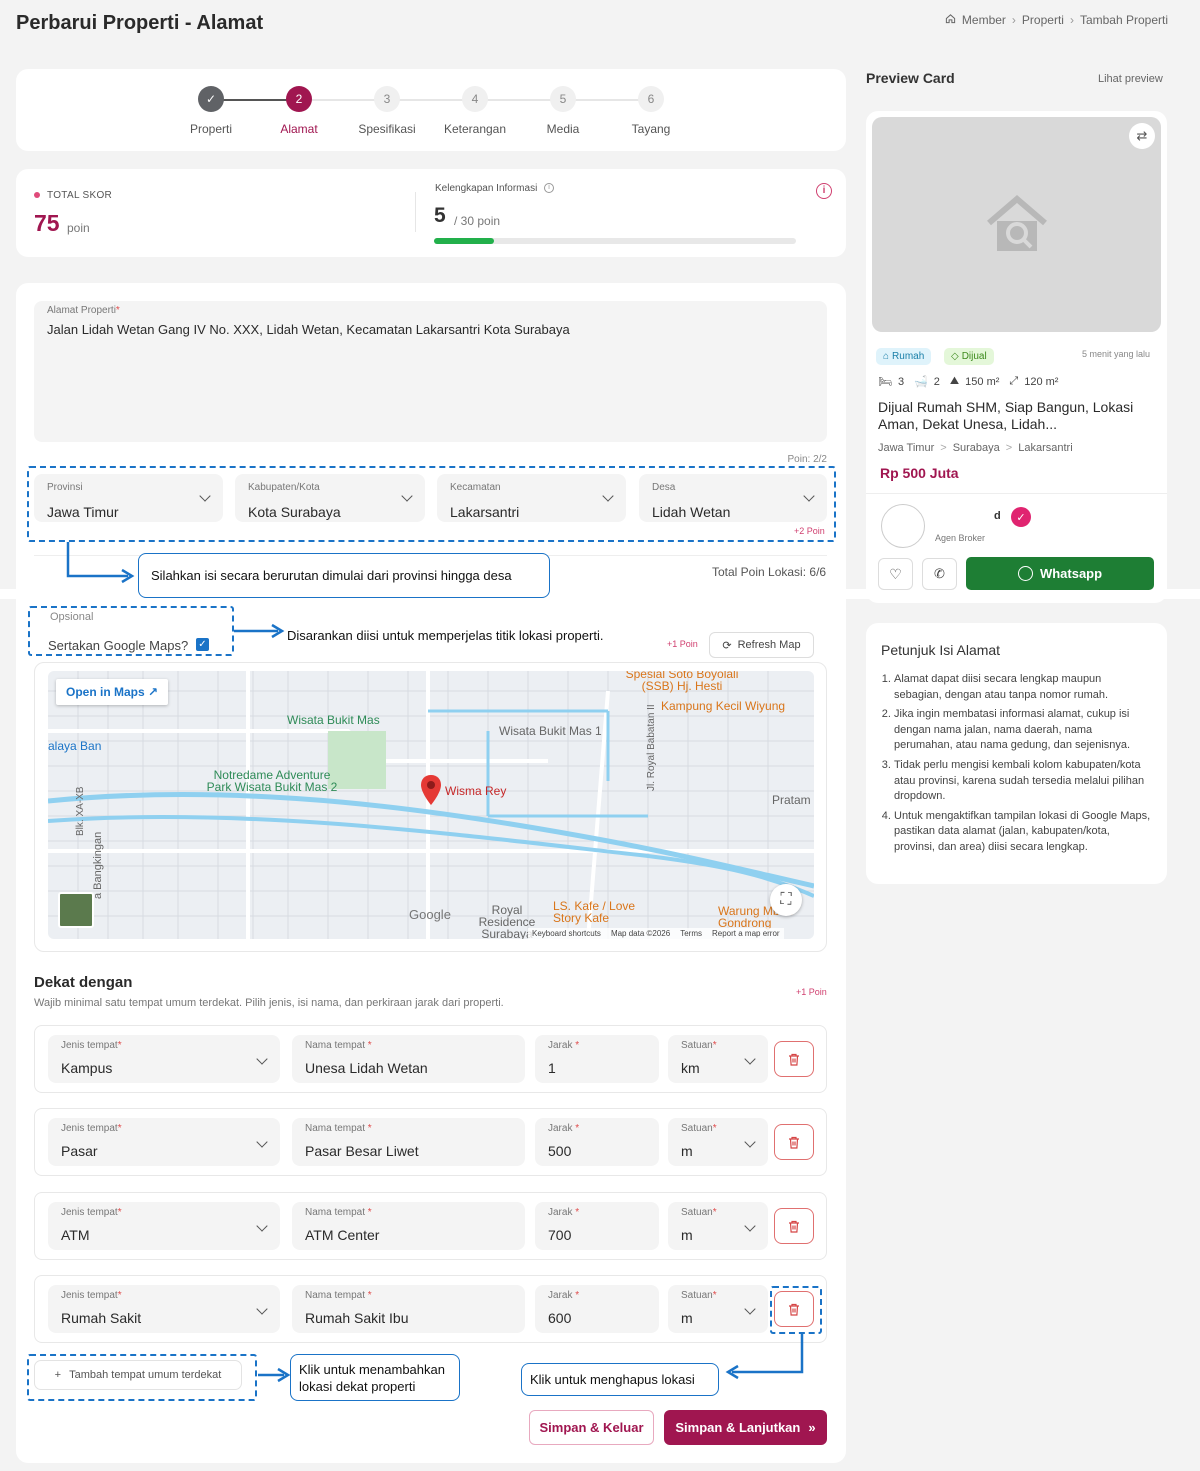 The image size is (1200, 1471). I want to click on fullscreen-icon: ⛶, so click(786, 900).